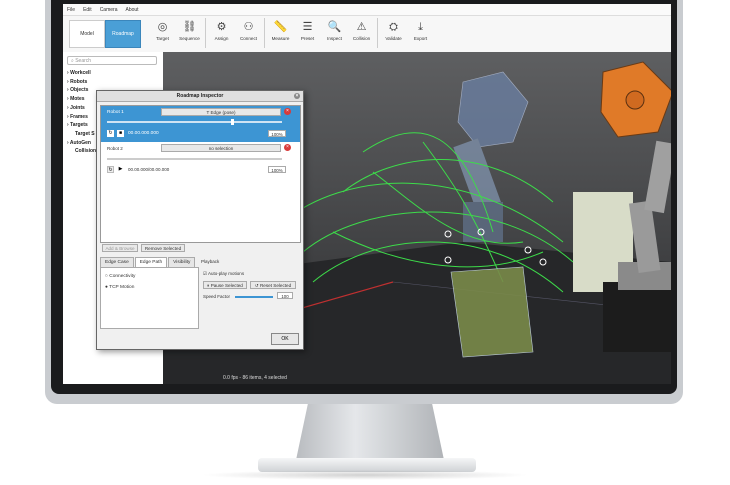 This screenshot has width=730, height=485. Describe the element at coordinates (232, 122) in the screenshot. I see `robot-1-timeline-handle` at that location.